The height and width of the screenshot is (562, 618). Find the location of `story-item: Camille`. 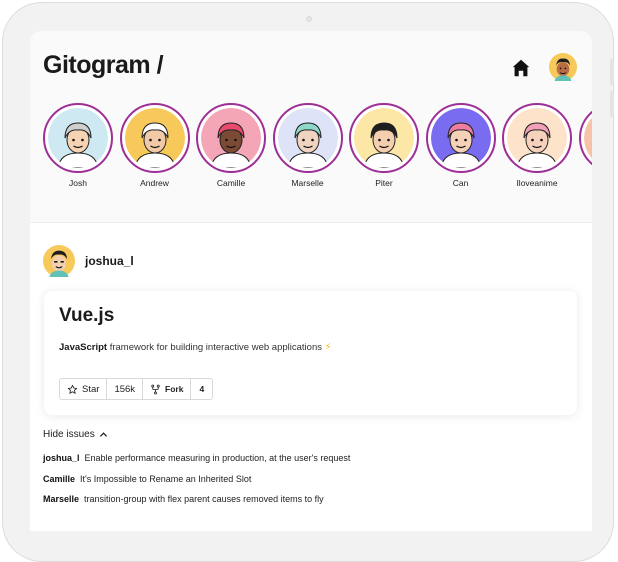

story-item: Camille is located at coordinates (231, 145).